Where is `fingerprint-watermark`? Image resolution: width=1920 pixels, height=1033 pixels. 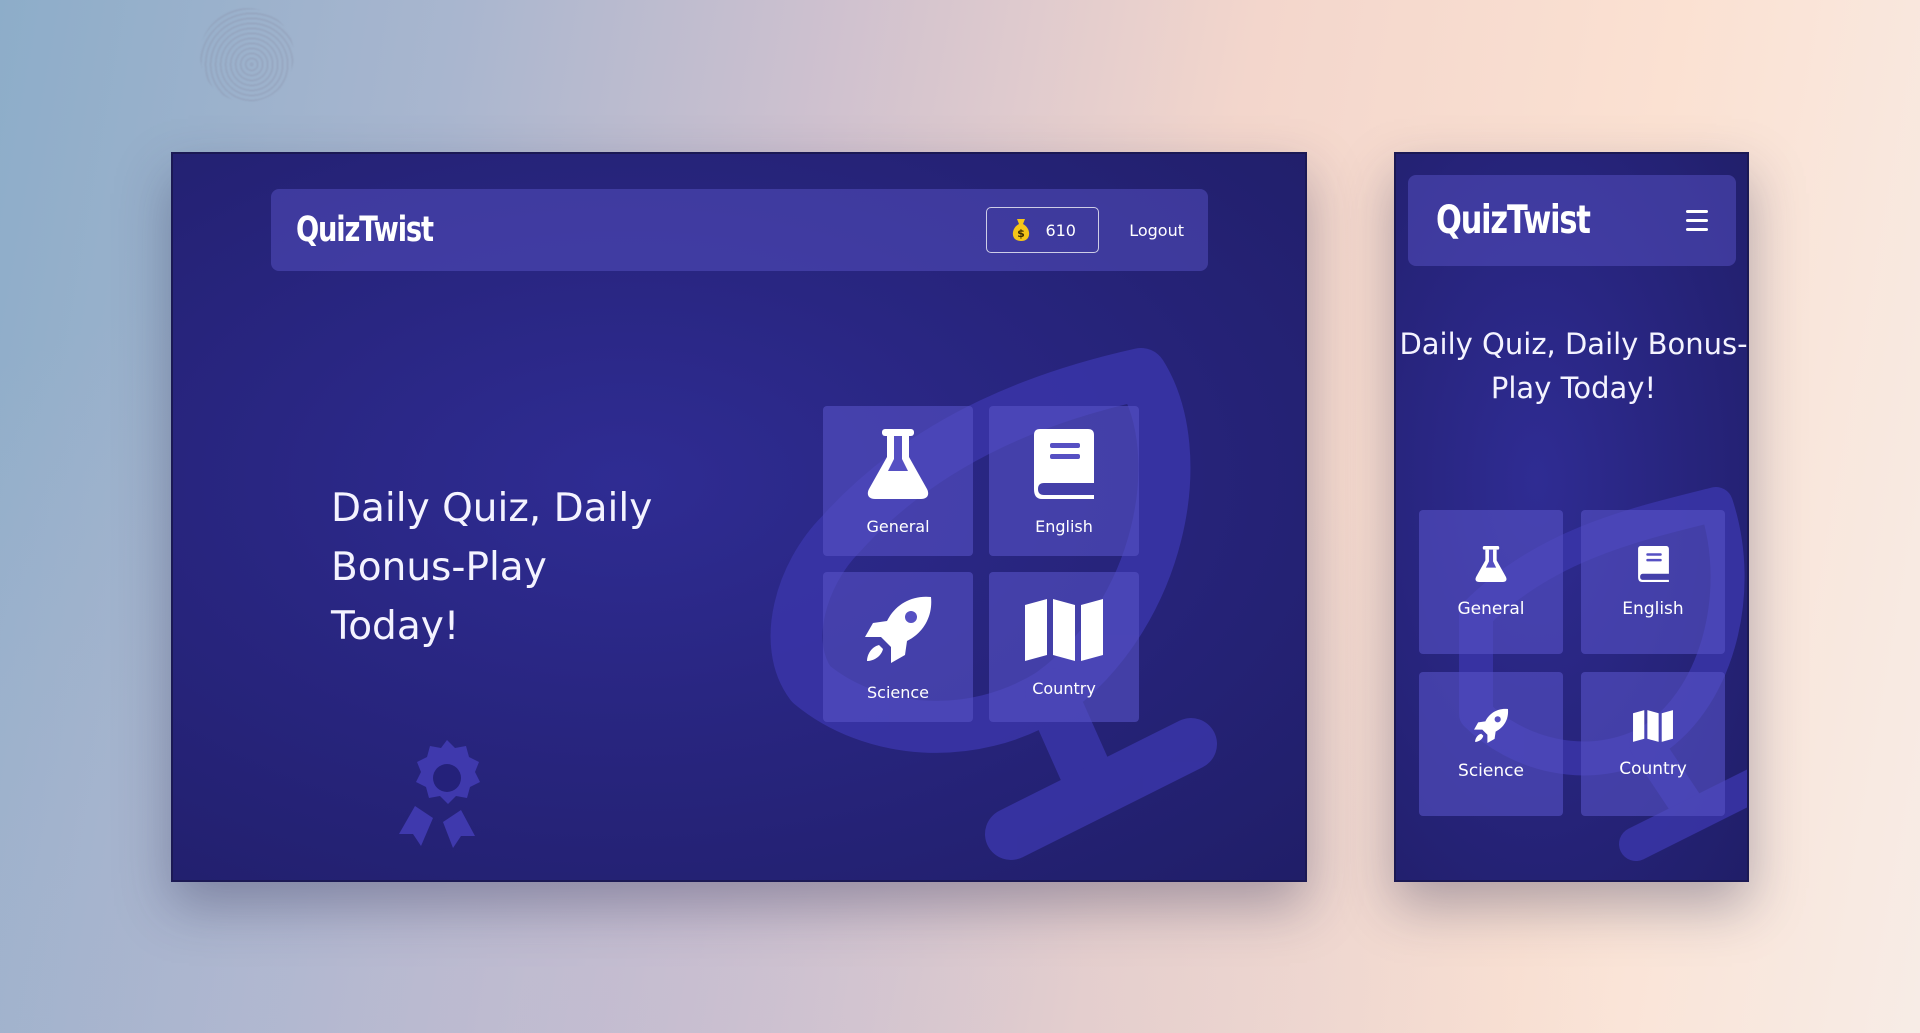 fingerprint-watermark is located at coordinates (247, 55).